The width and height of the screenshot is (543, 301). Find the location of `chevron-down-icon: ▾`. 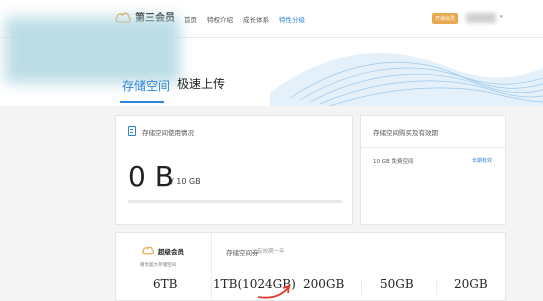

chevron-down-icon: ▾ is located at coordinates (501, 17).